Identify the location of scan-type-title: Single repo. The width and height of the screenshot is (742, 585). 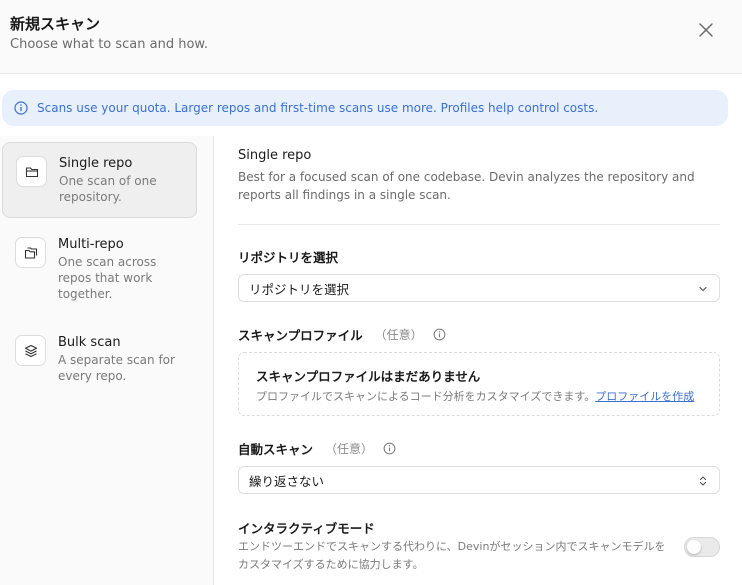
(96, 163).